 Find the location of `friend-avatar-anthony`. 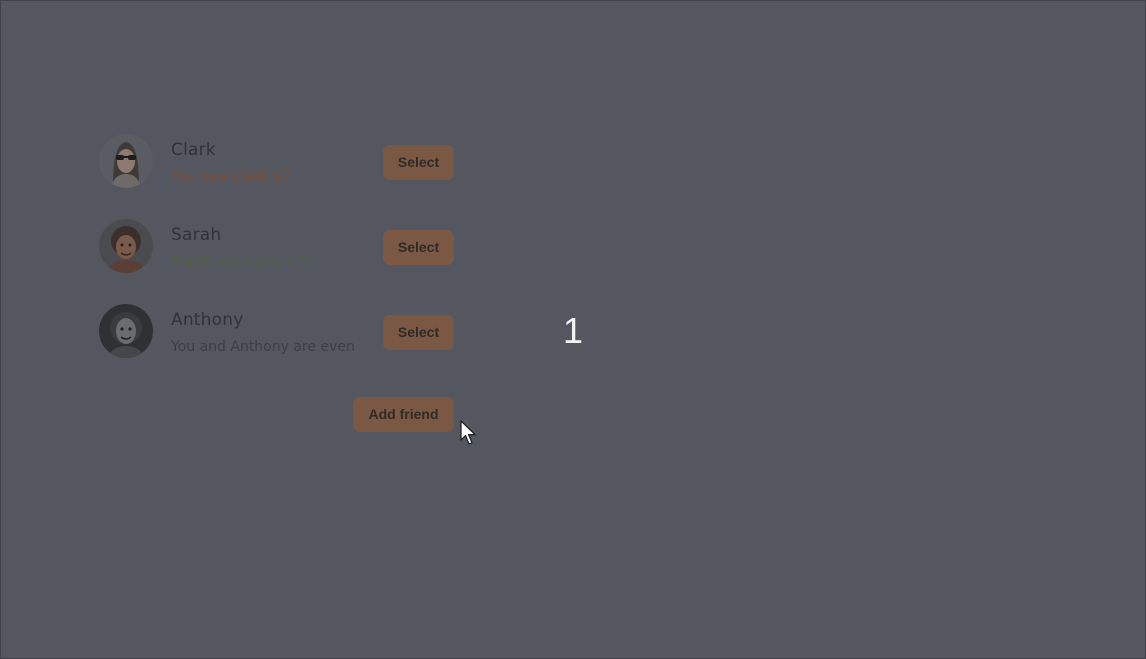

friend-avatar-anthony is located at coordinates (126, 331).